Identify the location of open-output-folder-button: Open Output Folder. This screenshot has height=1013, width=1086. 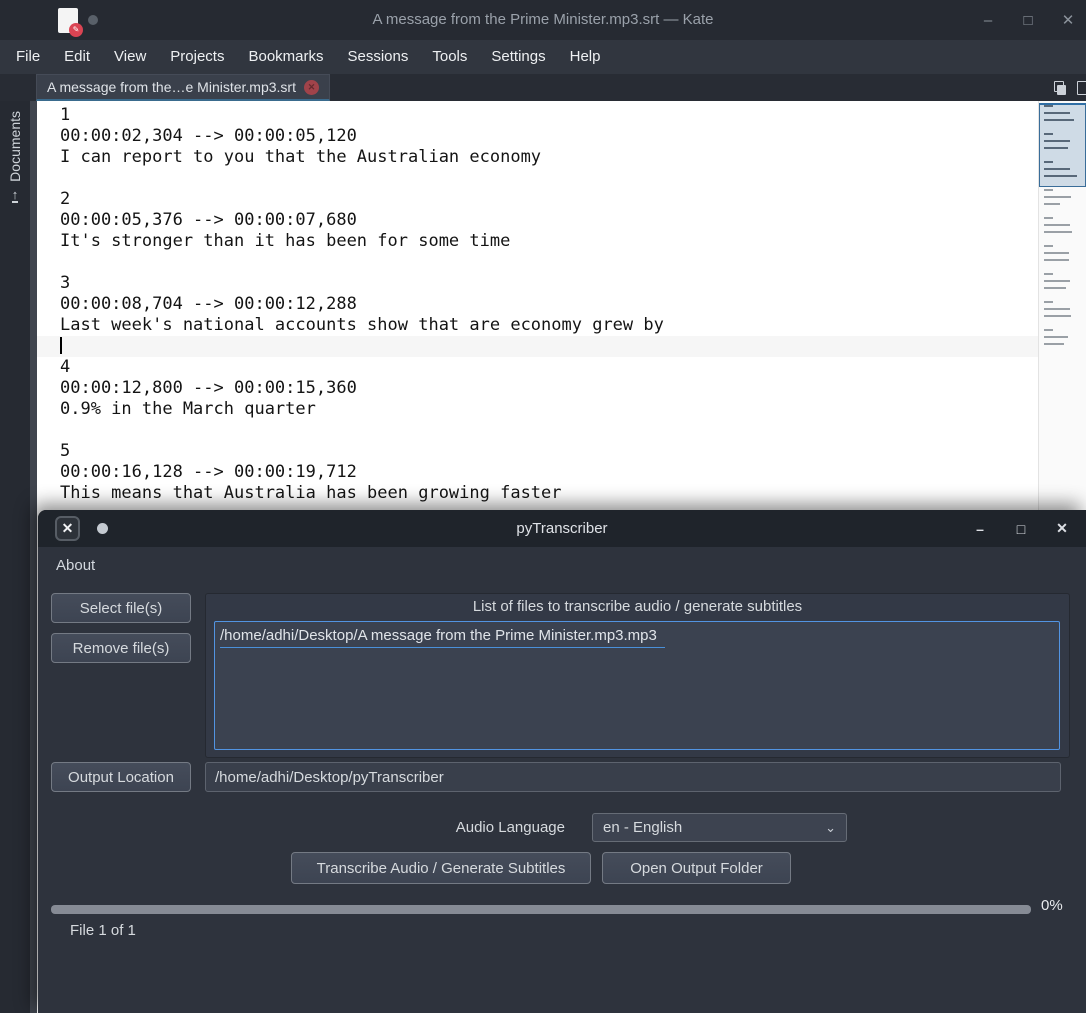
(696, 868).